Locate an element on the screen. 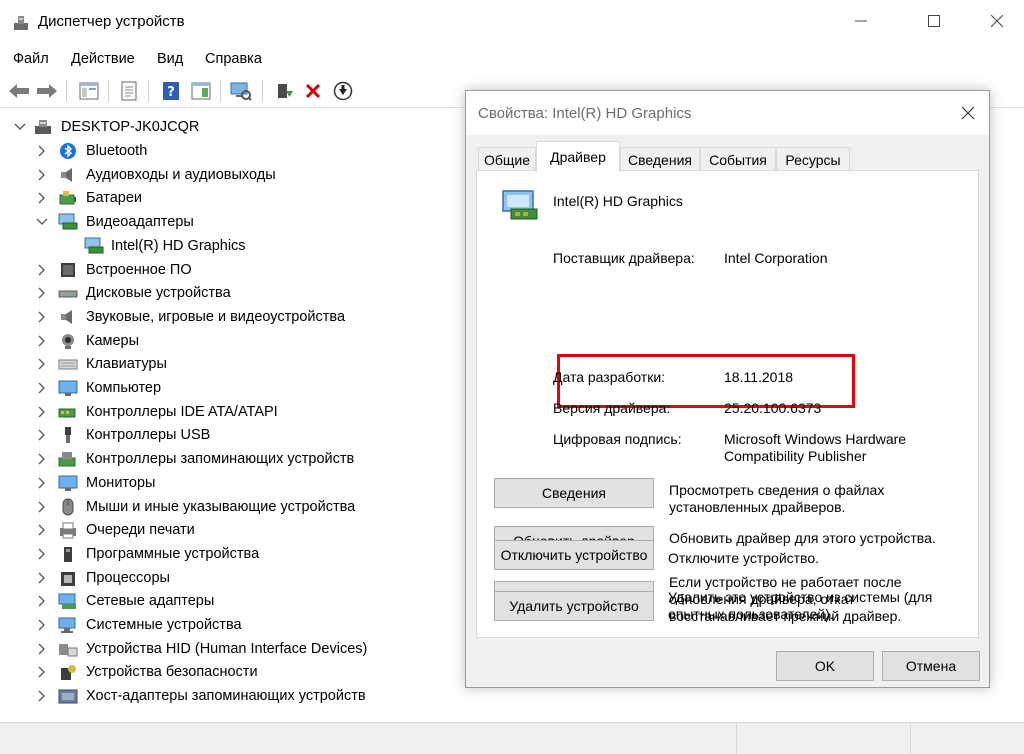 The image size is (1024, 754). speaker-icon is located at coordinates (66, 174).